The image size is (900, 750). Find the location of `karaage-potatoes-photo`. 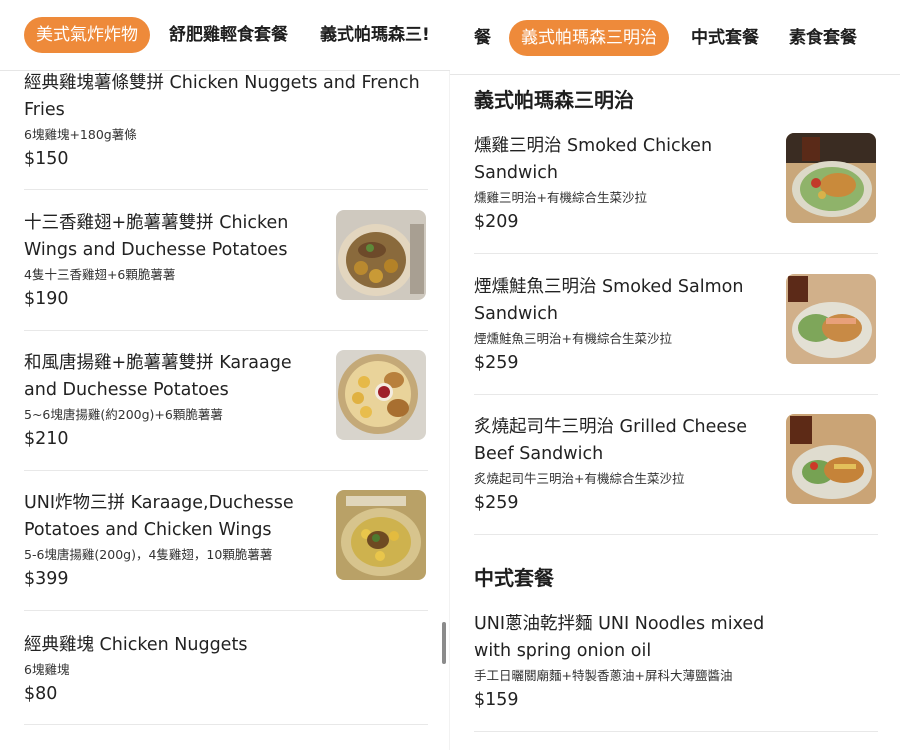

karaage-potatoes-photo is located at coordinates (381, 395).